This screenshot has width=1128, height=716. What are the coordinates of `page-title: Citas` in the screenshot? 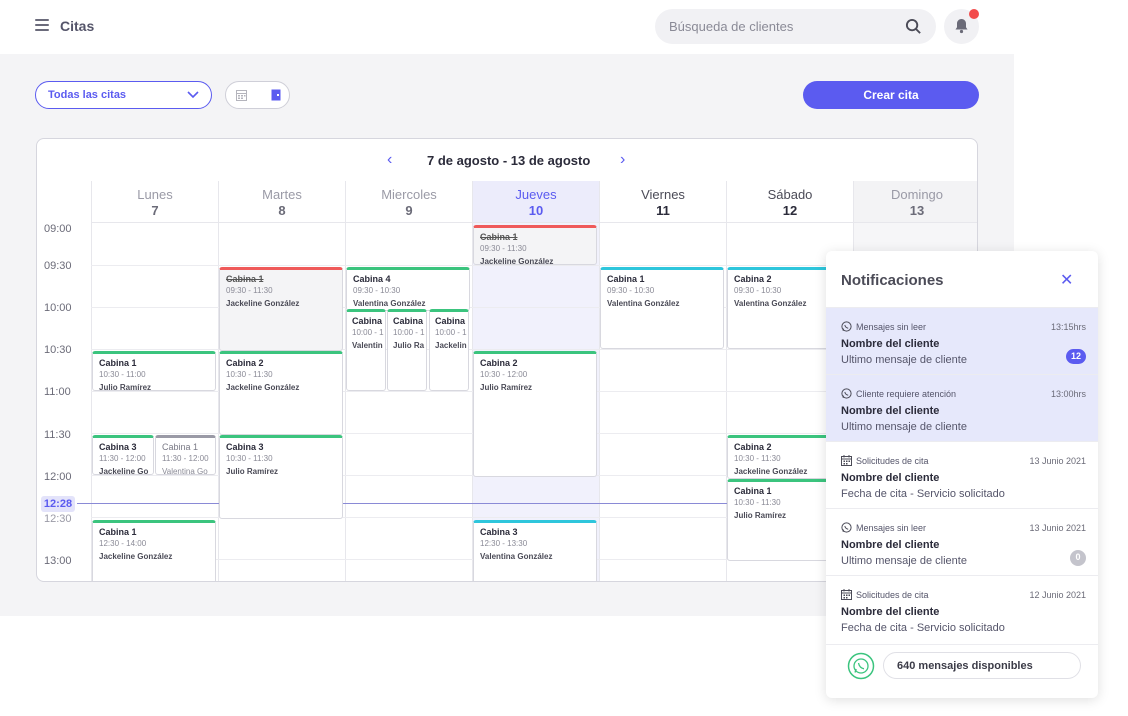 It's located at (77, 26).